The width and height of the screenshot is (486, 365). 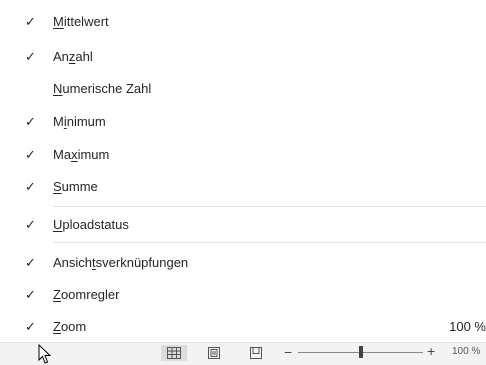 What do you see at coordinates (243, 327) in the screenshot?
I see `menu-item-zoom: ✓ Zoom 100 %` at bounding box center [243, 327].